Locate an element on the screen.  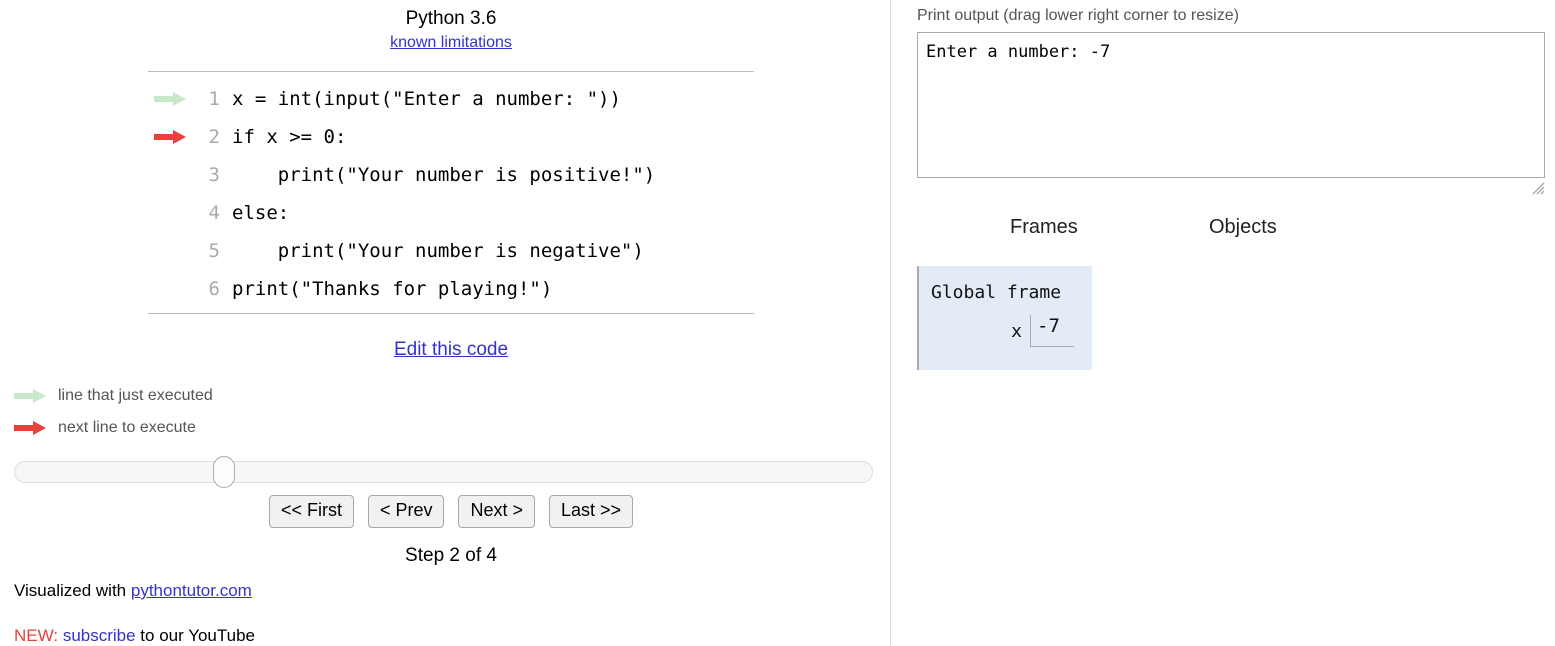
code-line-row: 1 x = int(input("Enter a number: ")) is located at coordinates (401, 99).